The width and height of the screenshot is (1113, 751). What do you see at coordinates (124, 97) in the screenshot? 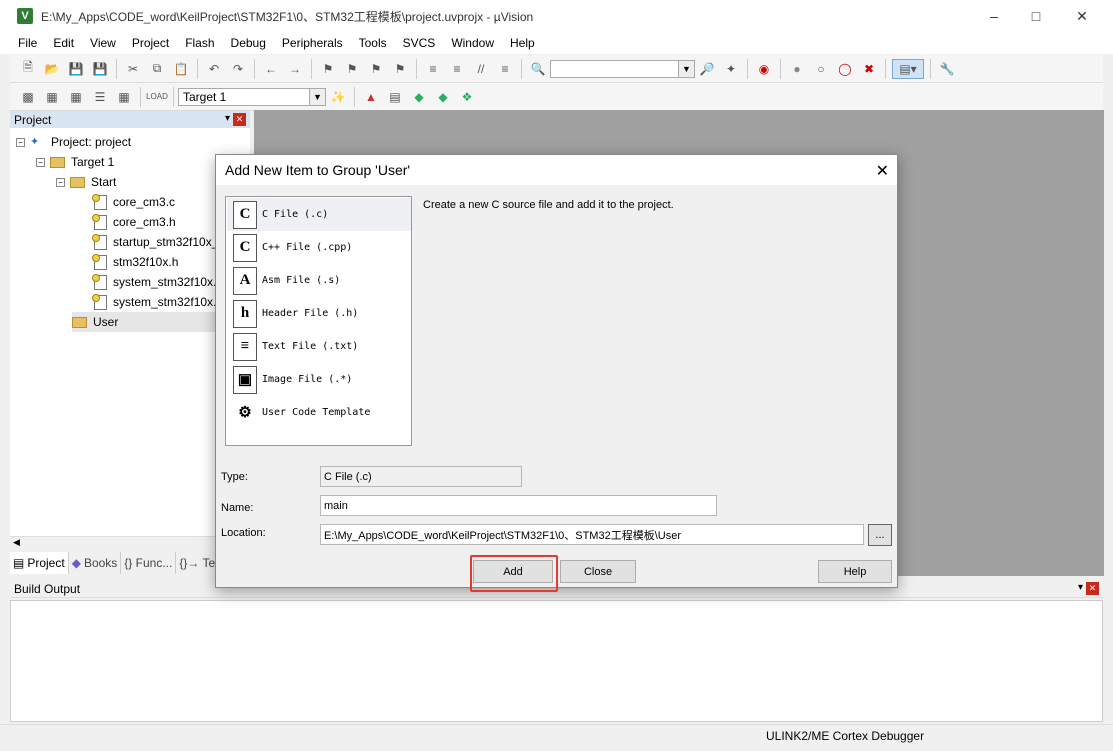
I see `stop-build-icon: ▦` at bounding box center [124, 97].